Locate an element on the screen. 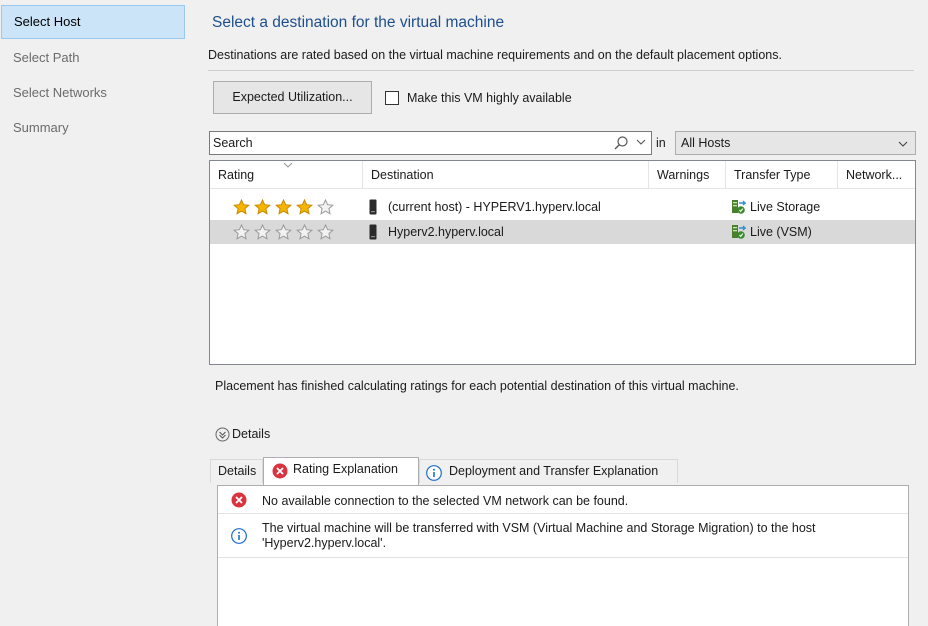 This screenshot has width=928, height=626. destination-name: Hyperv2.hyperv.local is located at coordinates (446, 232).